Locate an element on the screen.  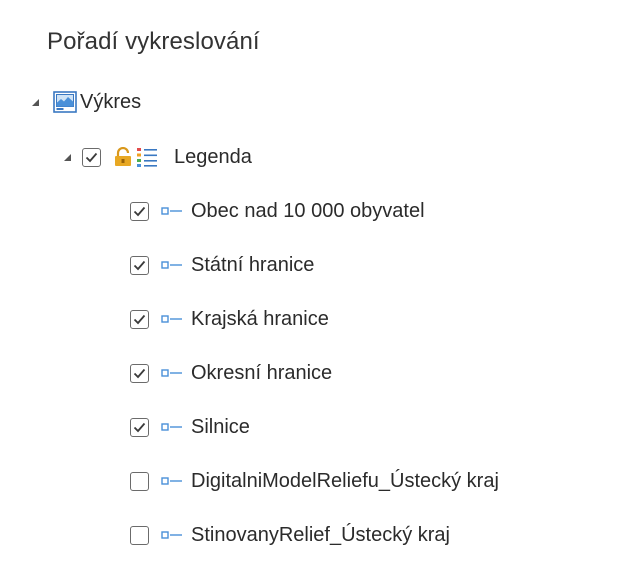
layer-item: Obec nad 10 000 obyvatel is located at coordinates (277, 211).